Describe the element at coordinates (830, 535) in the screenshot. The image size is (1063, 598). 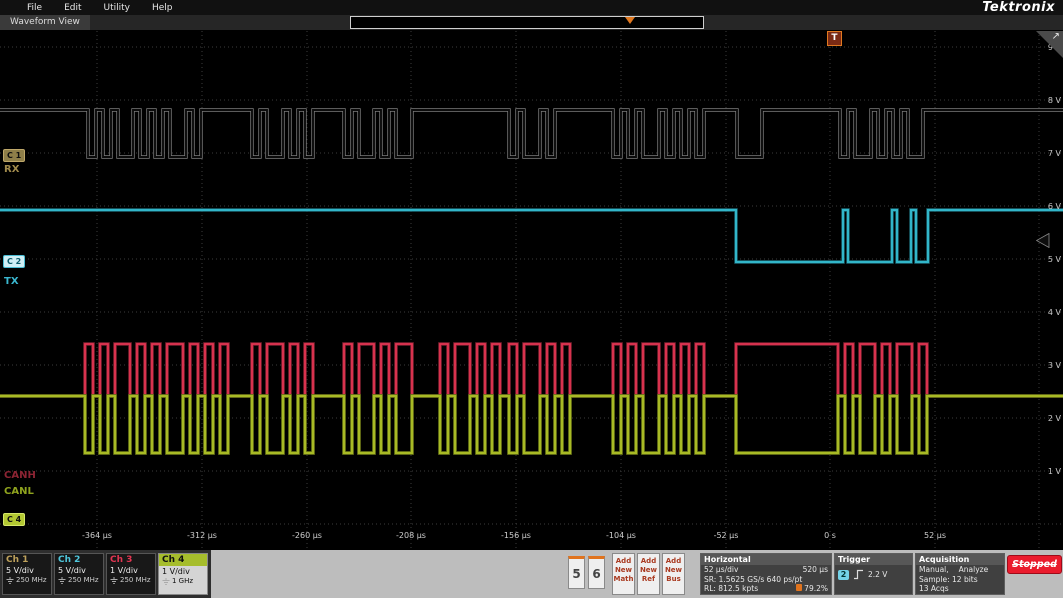
I see `time-axis-label: 0 s` at that location.